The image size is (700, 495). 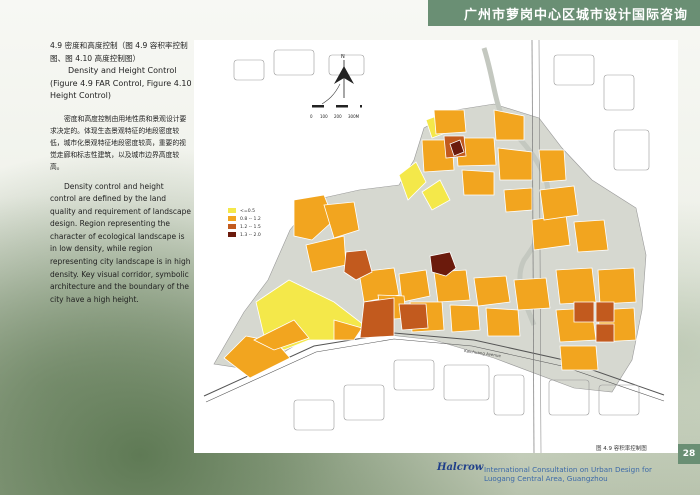 I want to click on footer-line-2: Luogang Central Area, Guangzhou, so click(x=546, y=478).